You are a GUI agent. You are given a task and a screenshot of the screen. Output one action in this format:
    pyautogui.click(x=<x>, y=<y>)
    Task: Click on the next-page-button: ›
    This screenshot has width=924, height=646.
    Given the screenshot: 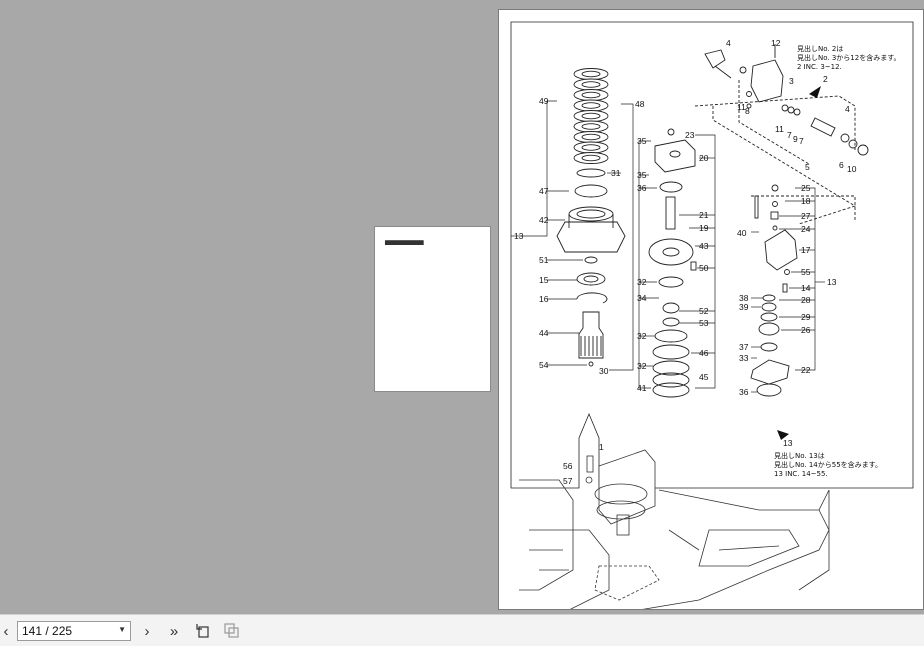 What is the action you would take?
    pyautogui.click(x=147, y=631)
    